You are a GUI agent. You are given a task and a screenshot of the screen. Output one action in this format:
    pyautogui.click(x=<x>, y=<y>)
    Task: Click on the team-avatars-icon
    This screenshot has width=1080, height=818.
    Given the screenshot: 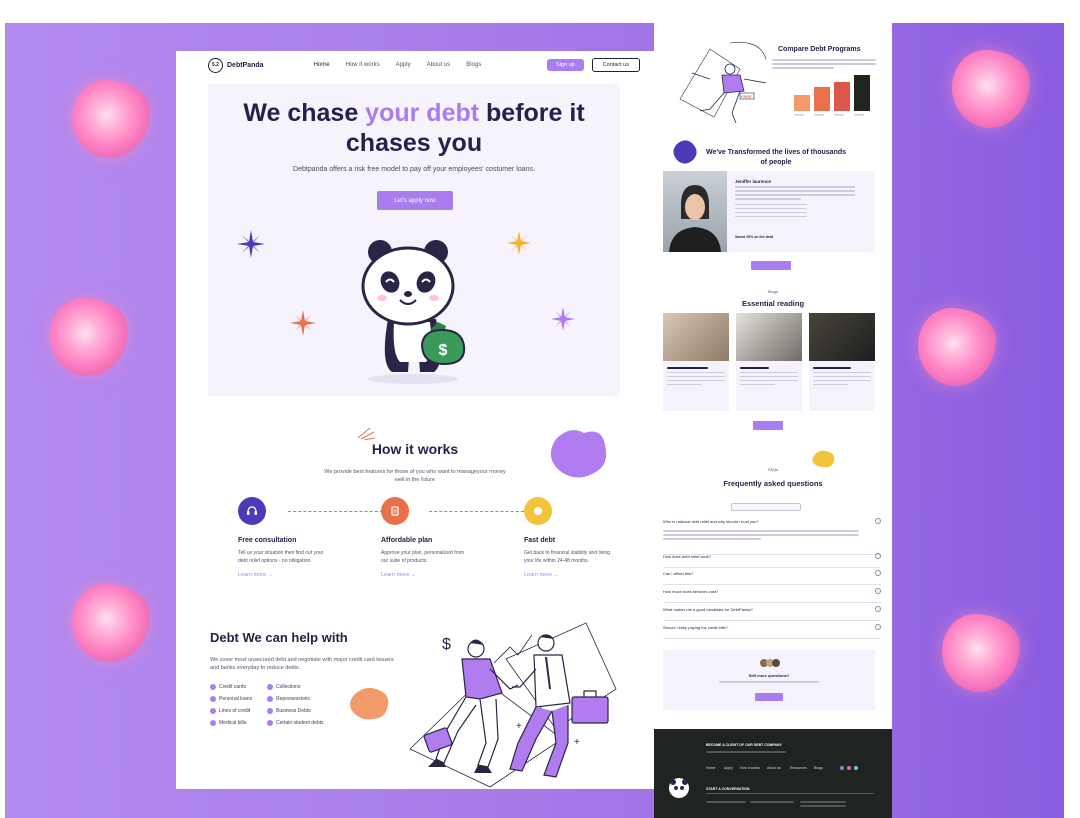 What is the action you would take?
    pyautogui.click(x=770, y=663)
    